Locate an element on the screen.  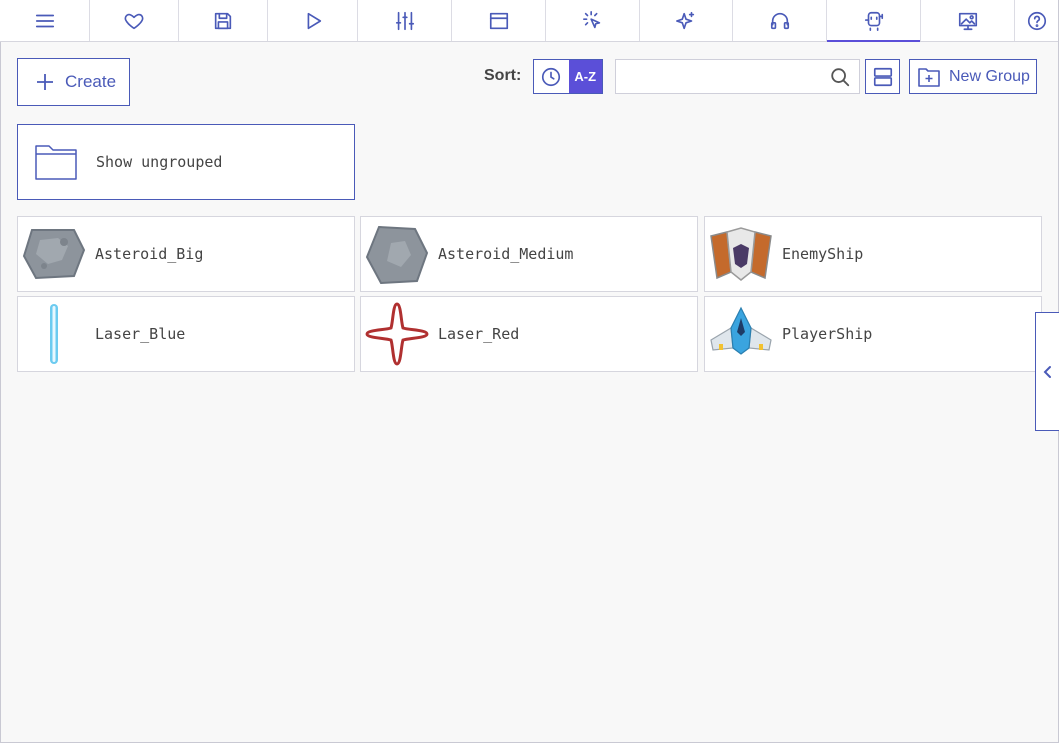
laser-blue-sprite is located at coordinates (54, 334).